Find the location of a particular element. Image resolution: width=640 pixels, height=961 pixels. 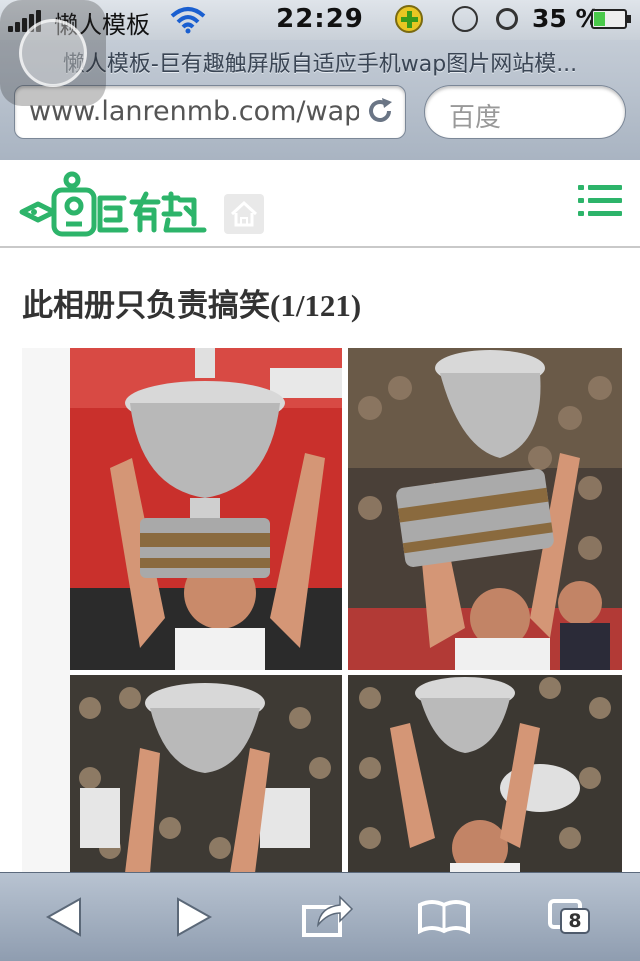

tab-count-badge: 8 is located at coordinates (575, 921).